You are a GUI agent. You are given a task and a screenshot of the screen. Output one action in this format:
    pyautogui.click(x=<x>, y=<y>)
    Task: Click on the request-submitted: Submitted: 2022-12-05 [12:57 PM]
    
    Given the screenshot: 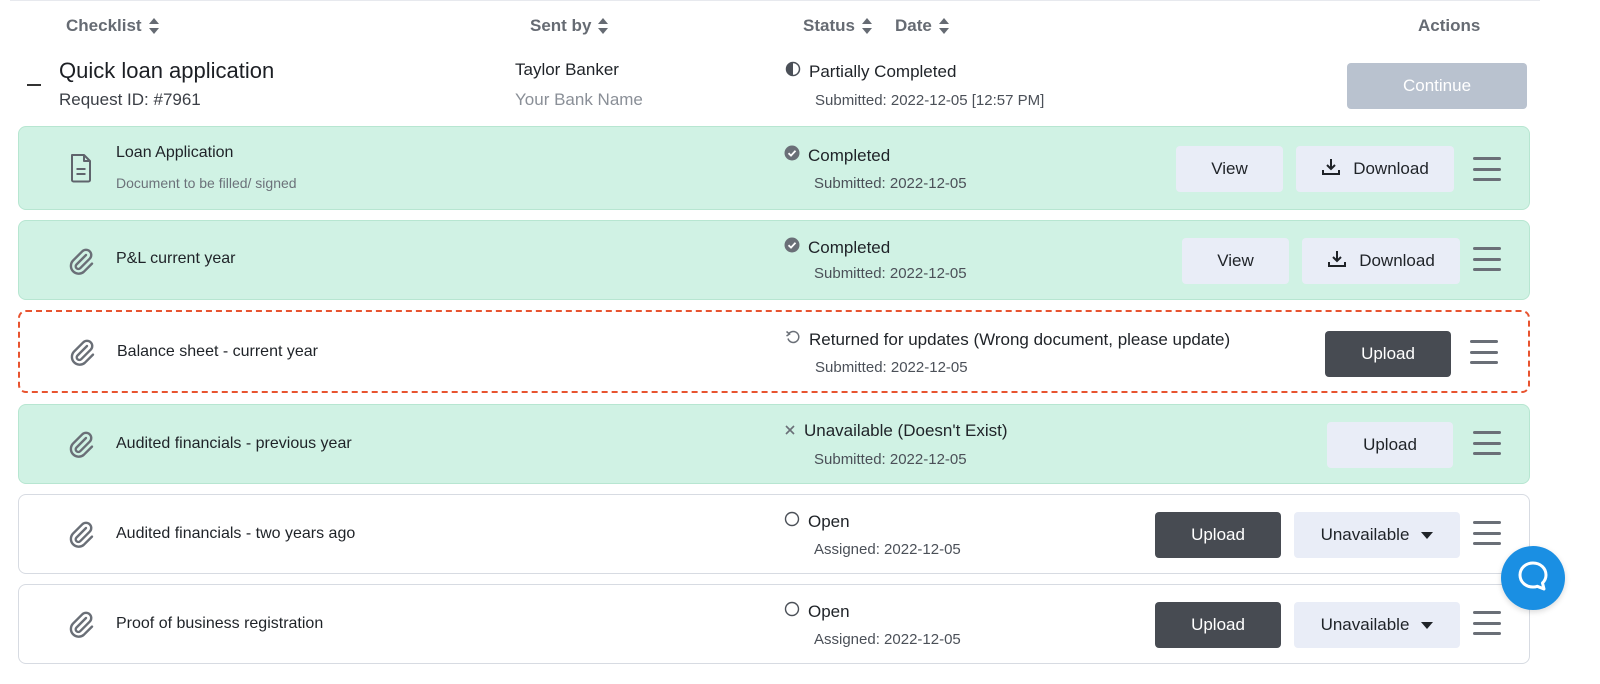 What is the action you would take?
    pyautogui.click(x=930, y=100)
    